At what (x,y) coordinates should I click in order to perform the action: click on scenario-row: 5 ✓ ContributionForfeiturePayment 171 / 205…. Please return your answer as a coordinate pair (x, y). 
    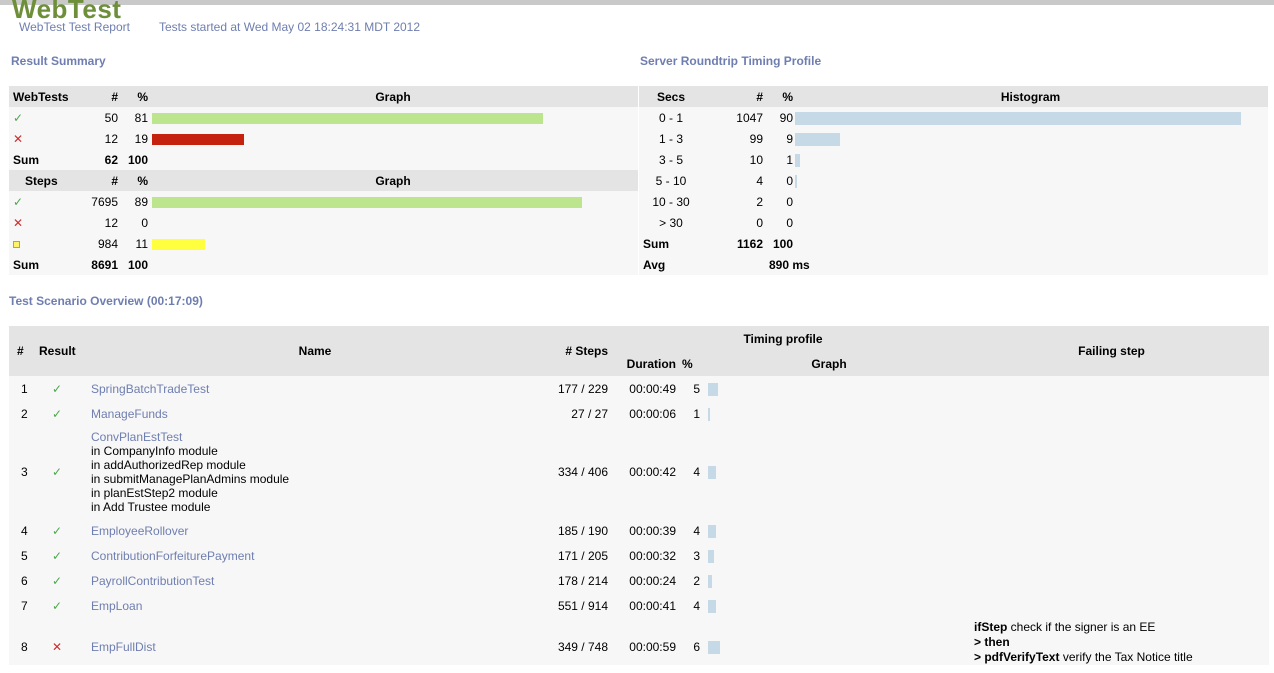
    Looking at the image, I should click on (639, 555).